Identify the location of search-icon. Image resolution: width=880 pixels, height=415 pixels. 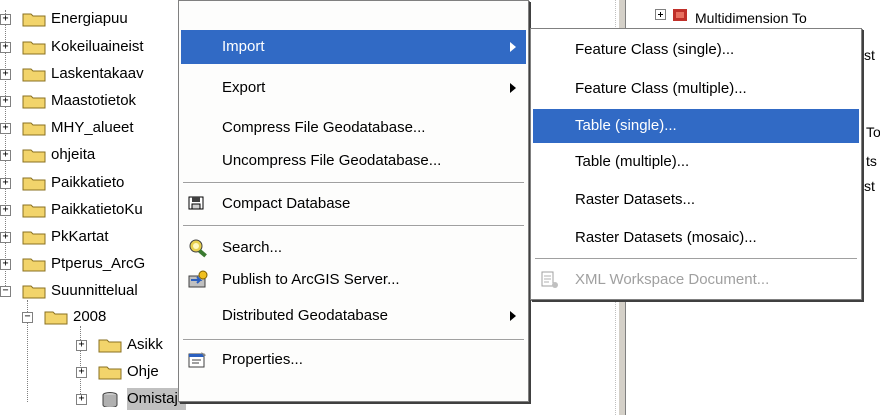
(198, 248).